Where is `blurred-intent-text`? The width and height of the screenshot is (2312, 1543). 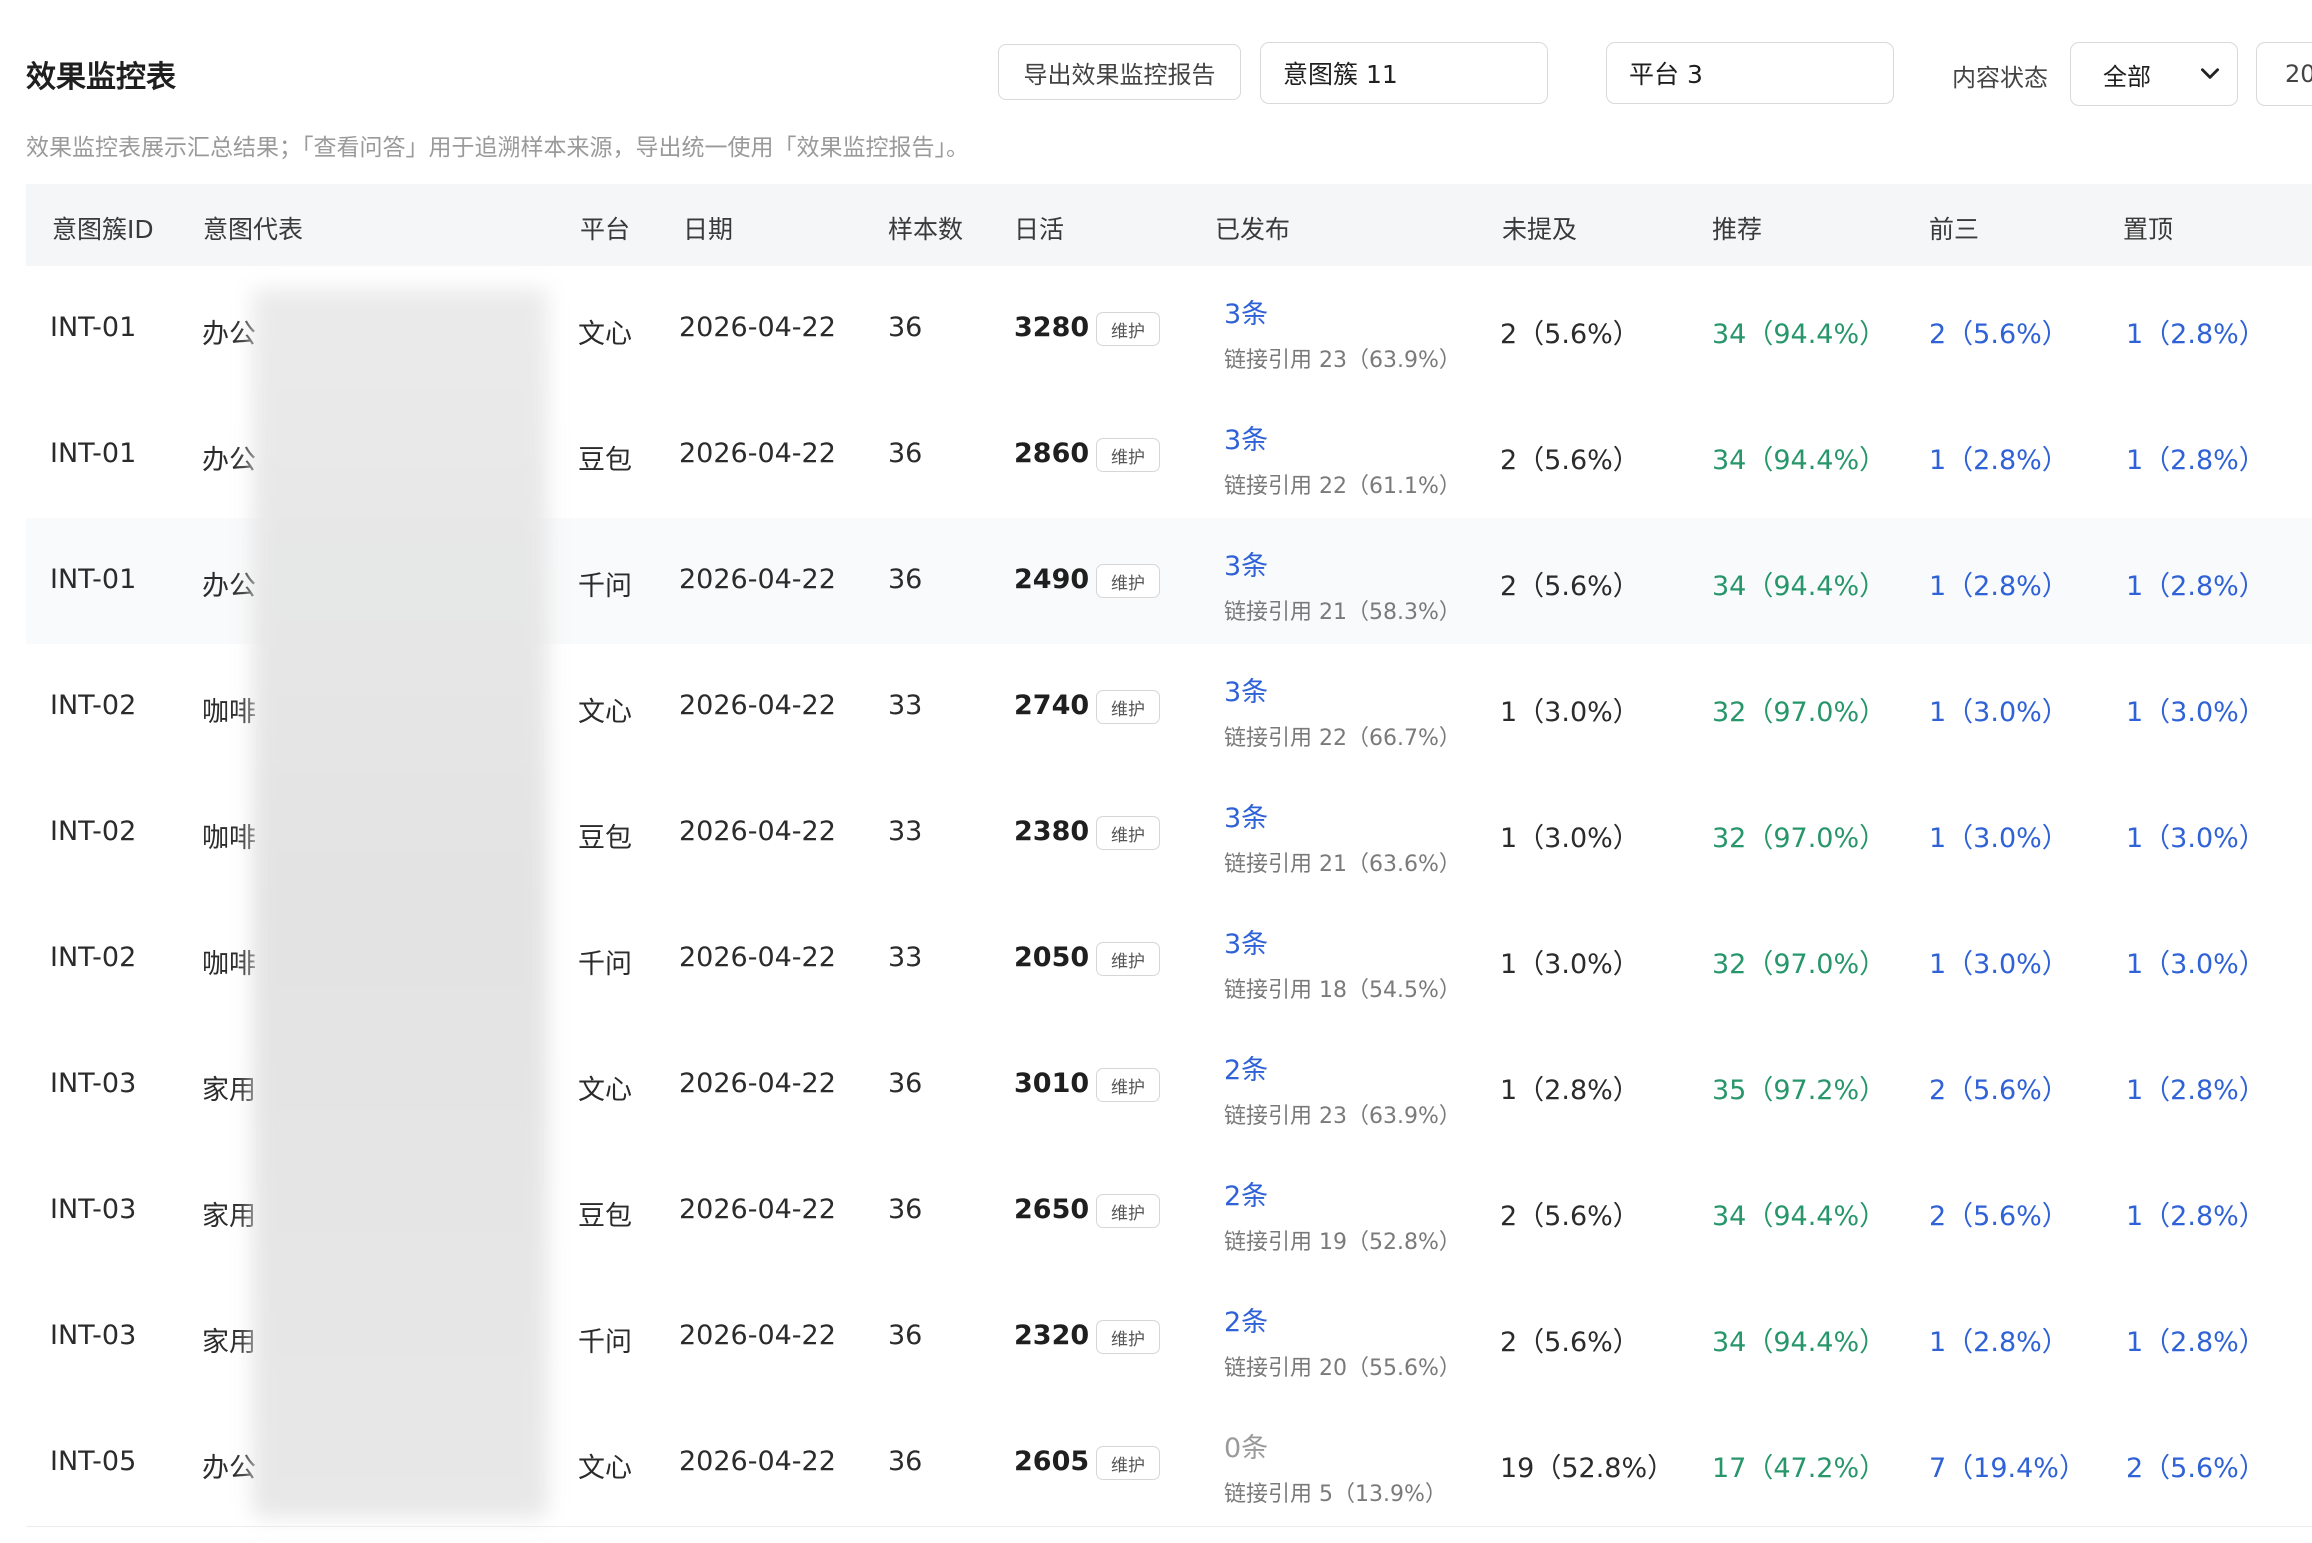 blurred-intent-text is located at coordinates (400, 903).